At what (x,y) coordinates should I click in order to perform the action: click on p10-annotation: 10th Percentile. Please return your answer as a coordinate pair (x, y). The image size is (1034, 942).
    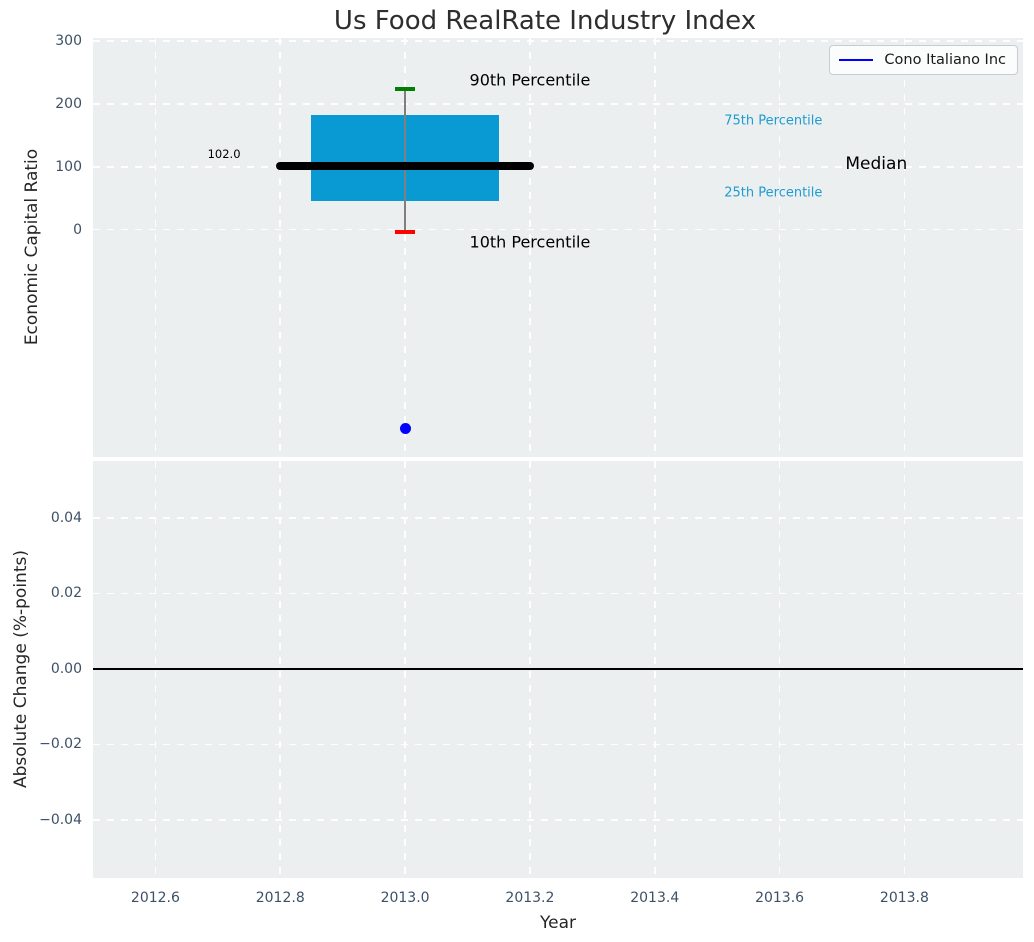
    Looking at the image, I should click on (530, 242).